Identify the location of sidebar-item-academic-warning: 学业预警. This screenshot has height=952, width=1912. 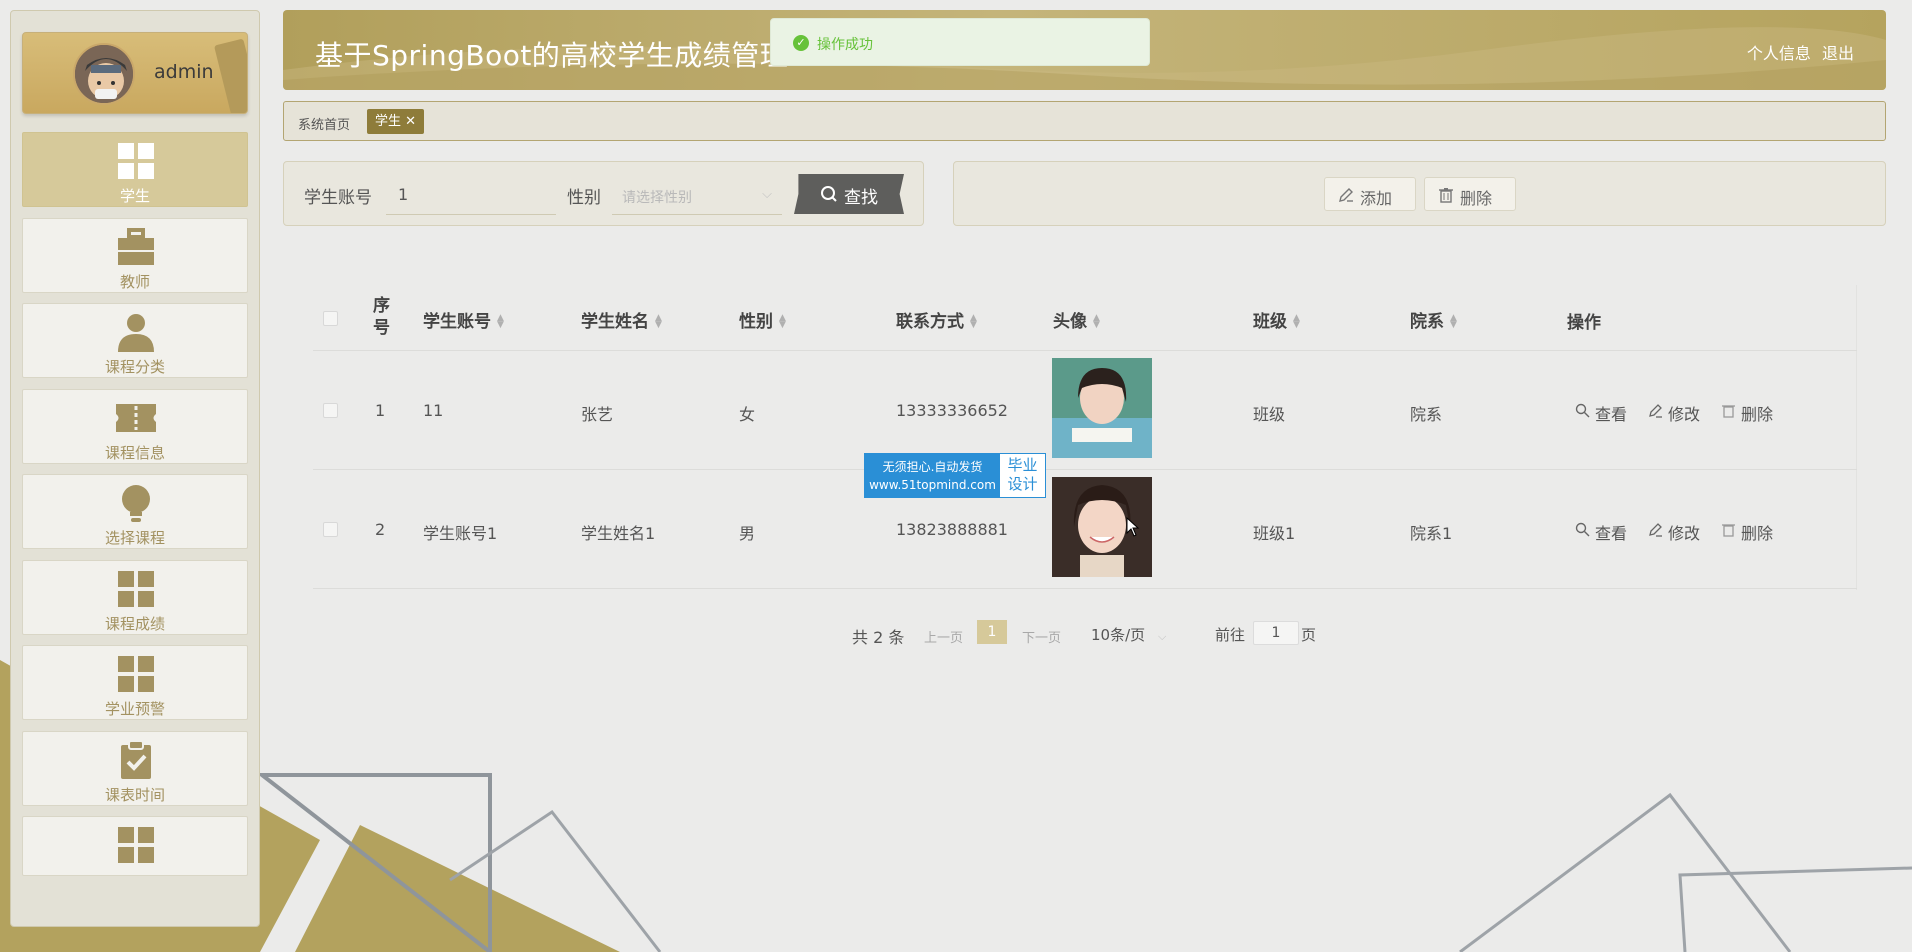
(135, 682).